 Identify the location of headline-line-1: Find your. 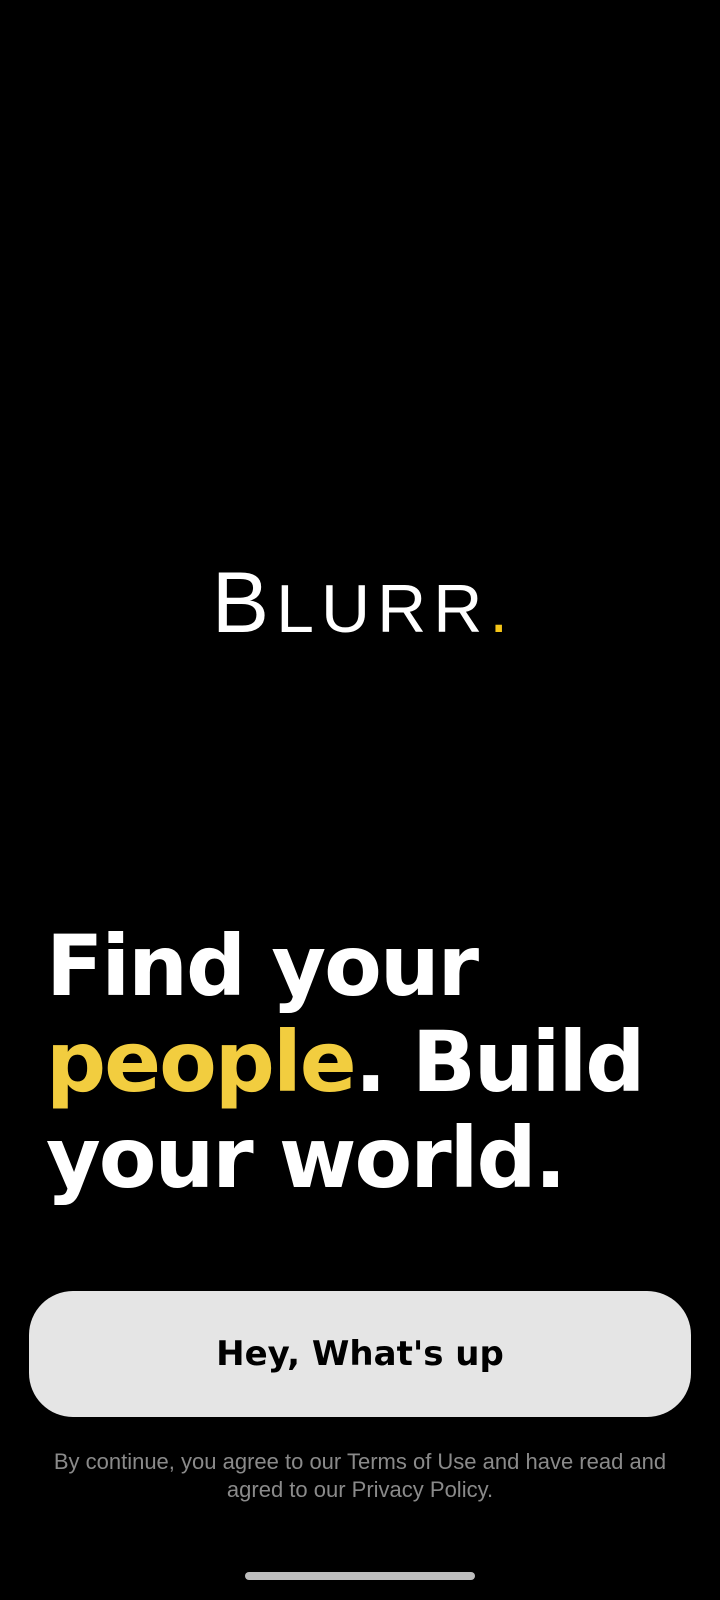
(262, 966).